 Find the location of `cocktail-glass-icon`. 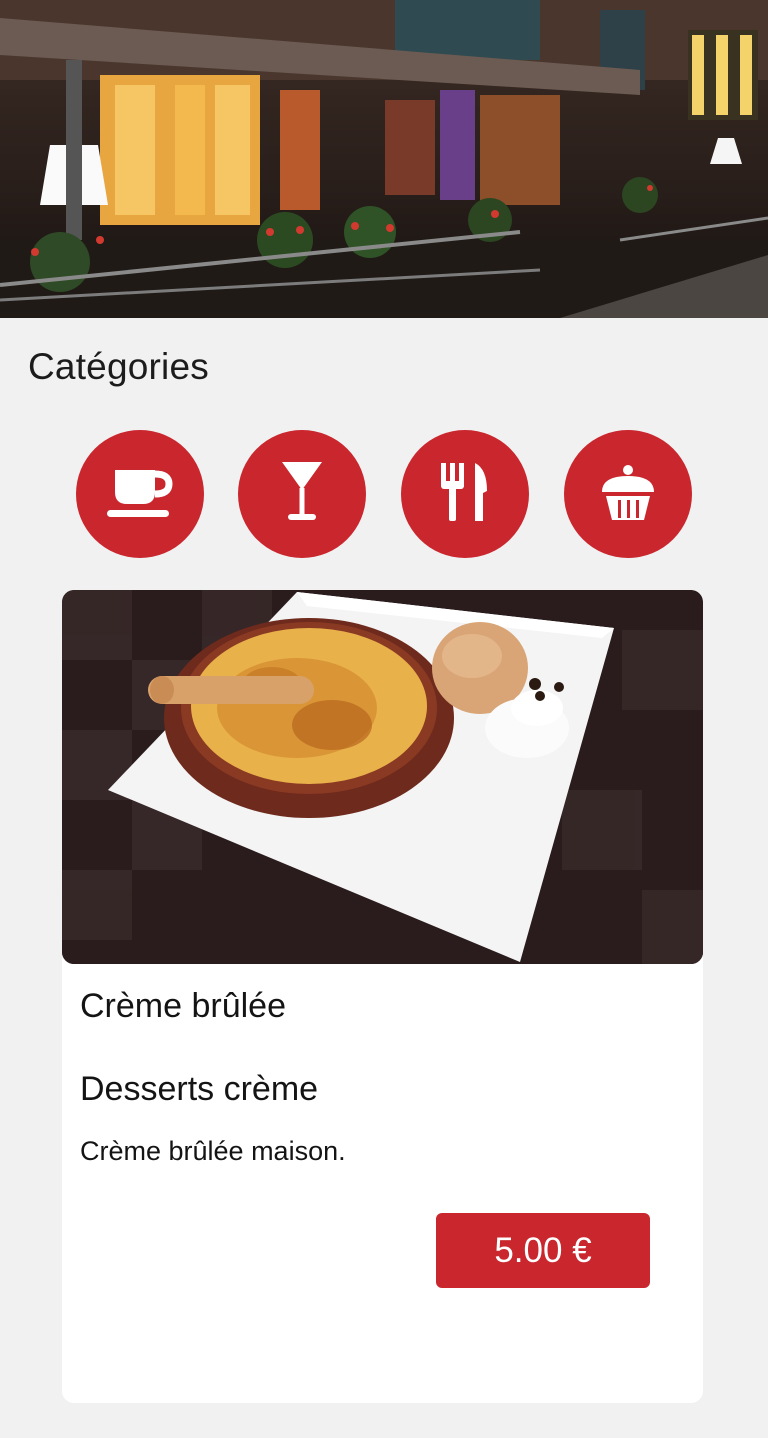

cocktail-glass-icon is located at coordinates (302, 494).